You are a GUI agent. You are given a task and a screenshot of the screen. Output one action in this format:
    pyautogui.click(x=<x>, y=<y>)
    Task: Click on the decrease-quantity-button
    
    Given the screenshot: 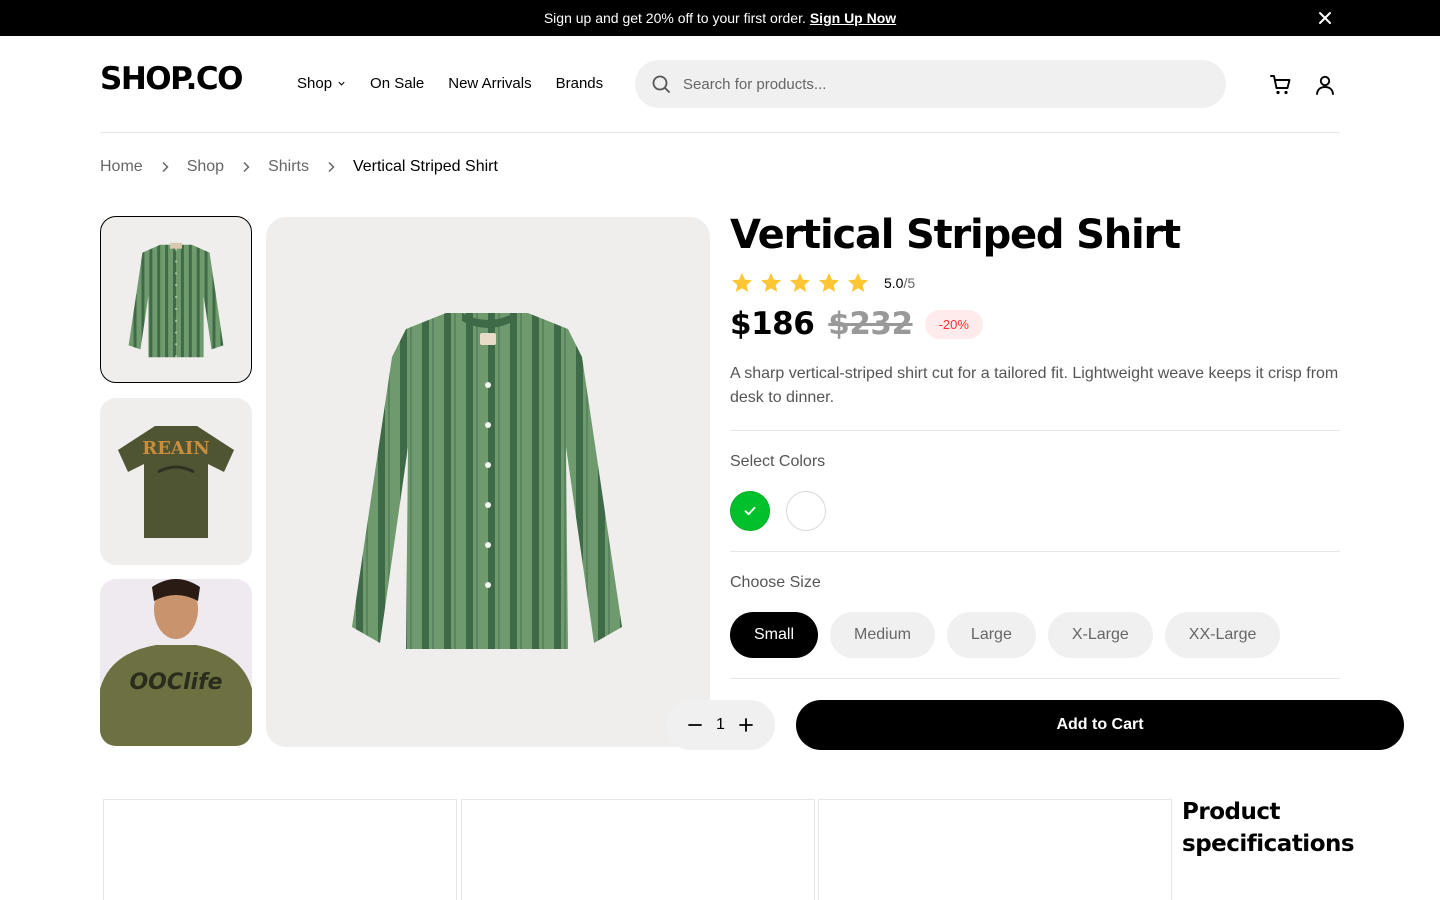 What is the action you would take?
    pyautogui.click(x=695, y=725)
    